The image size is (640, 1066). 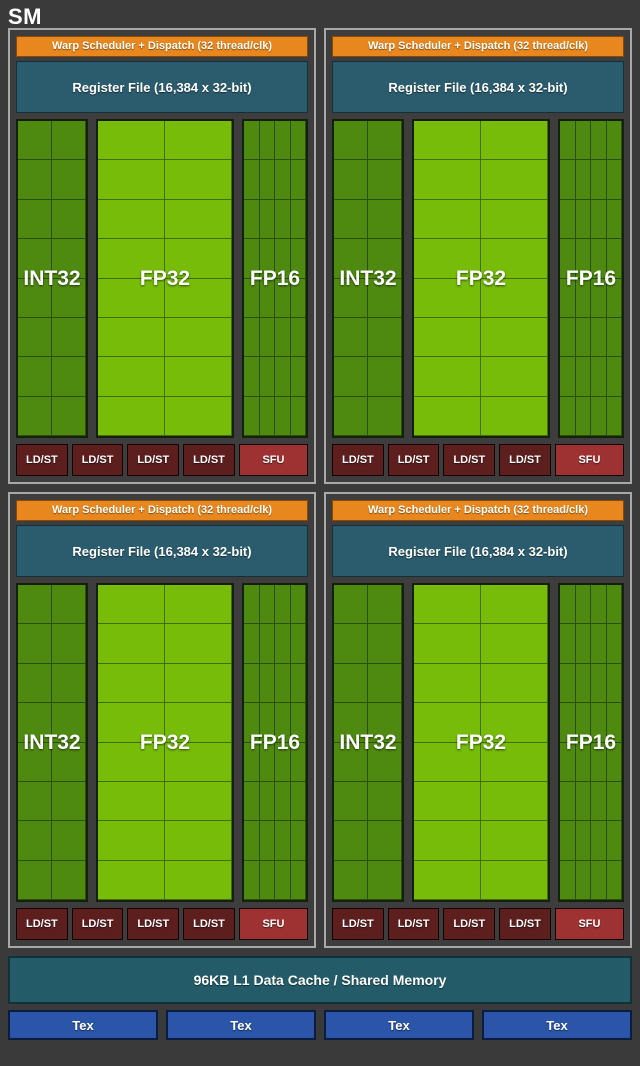 I want to click on register-file-block: Register File (16,384 x 32-bit), so click(x=478, y=551).